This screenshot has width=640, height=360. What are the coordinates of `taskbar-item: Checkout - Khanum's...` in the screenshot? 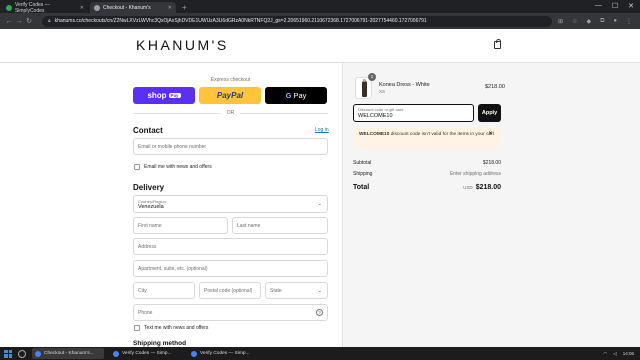 It's located at (68, 353).